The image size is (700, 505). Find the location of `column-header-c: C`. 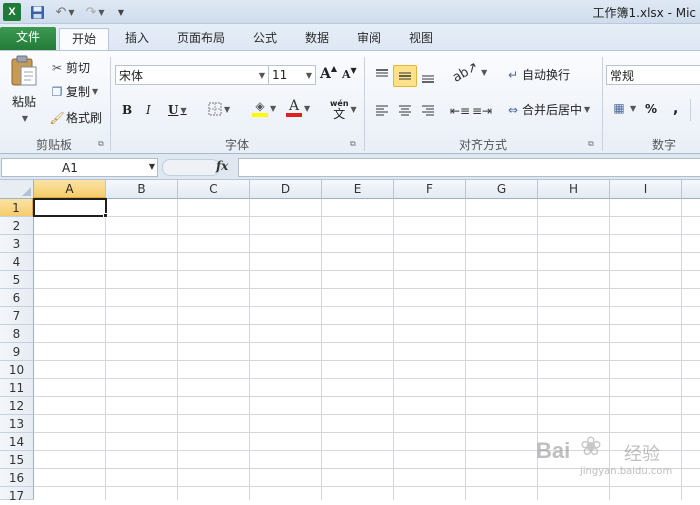

column-header-c: C is located at coordinates (214, 189).